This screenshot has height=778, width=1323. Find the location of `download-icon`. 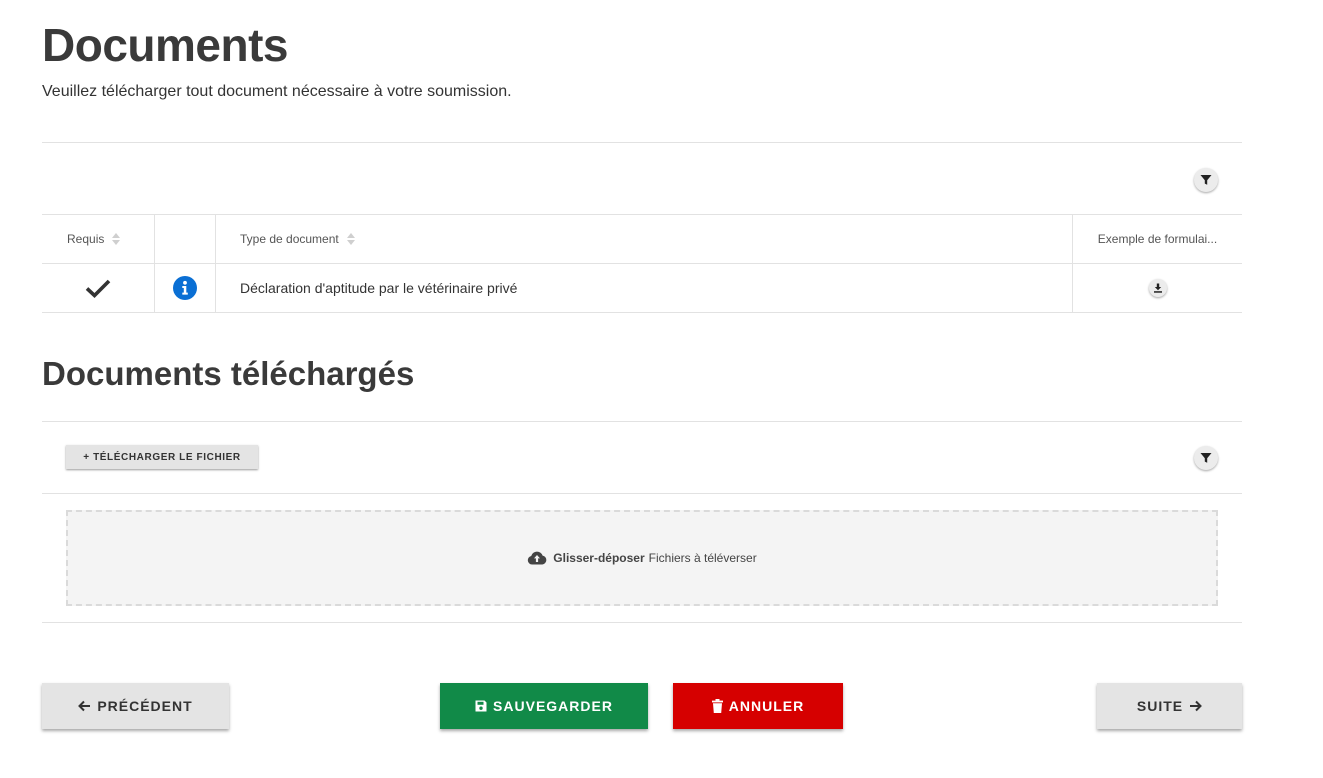

download-icon is located at coordinates (1157, 288).